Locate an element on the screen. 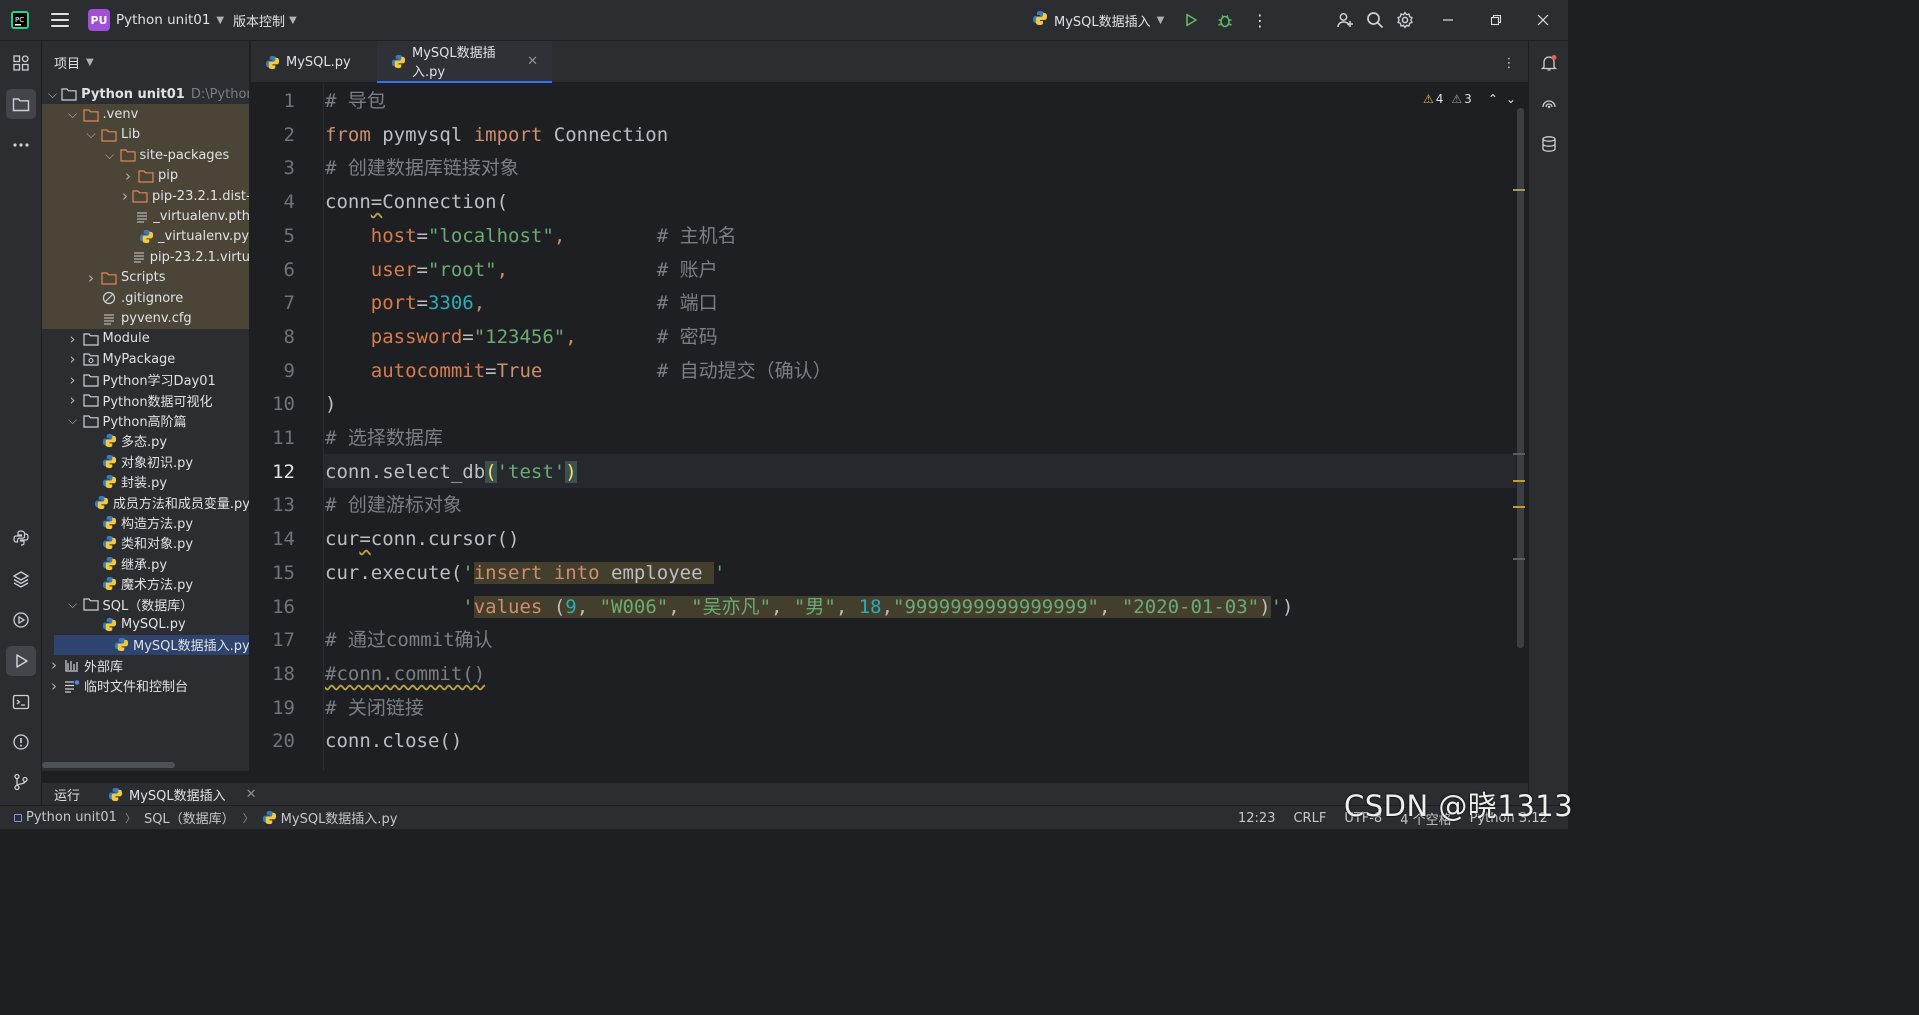  run-window-label: 运行 is located at coordinates (67, 794).